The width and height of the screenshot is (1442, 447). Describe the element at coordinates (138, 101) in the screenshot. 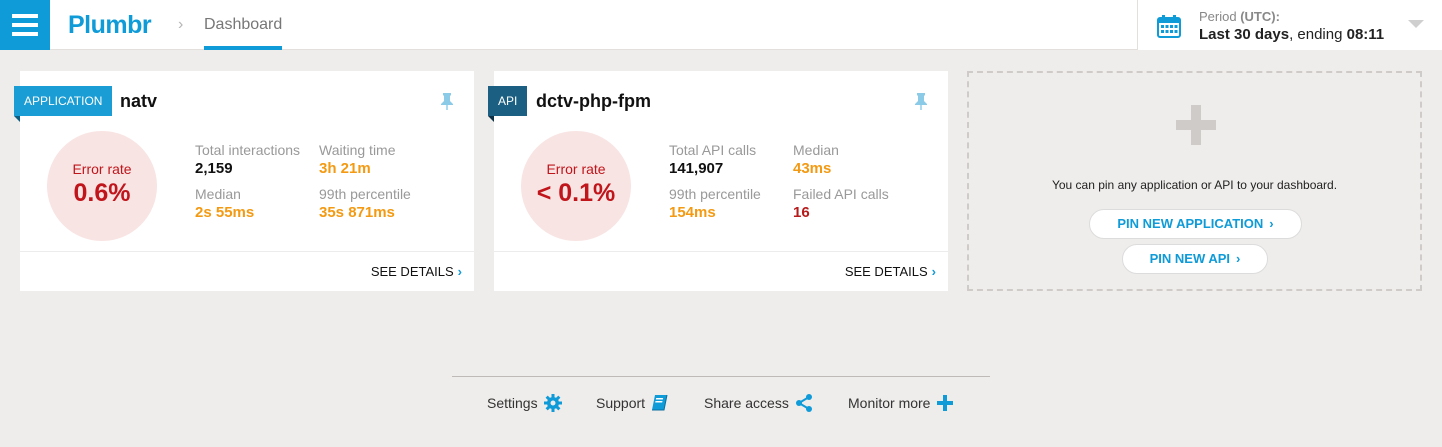

I see `card-title: natv` at that location.